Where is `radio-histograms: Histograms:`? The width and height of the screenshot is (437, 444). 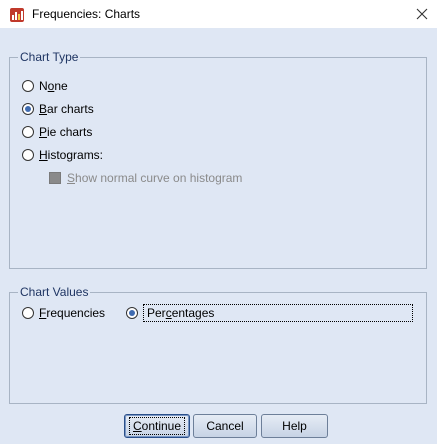 radio-histograms: Histograms: is located at coordinates (62, 155).